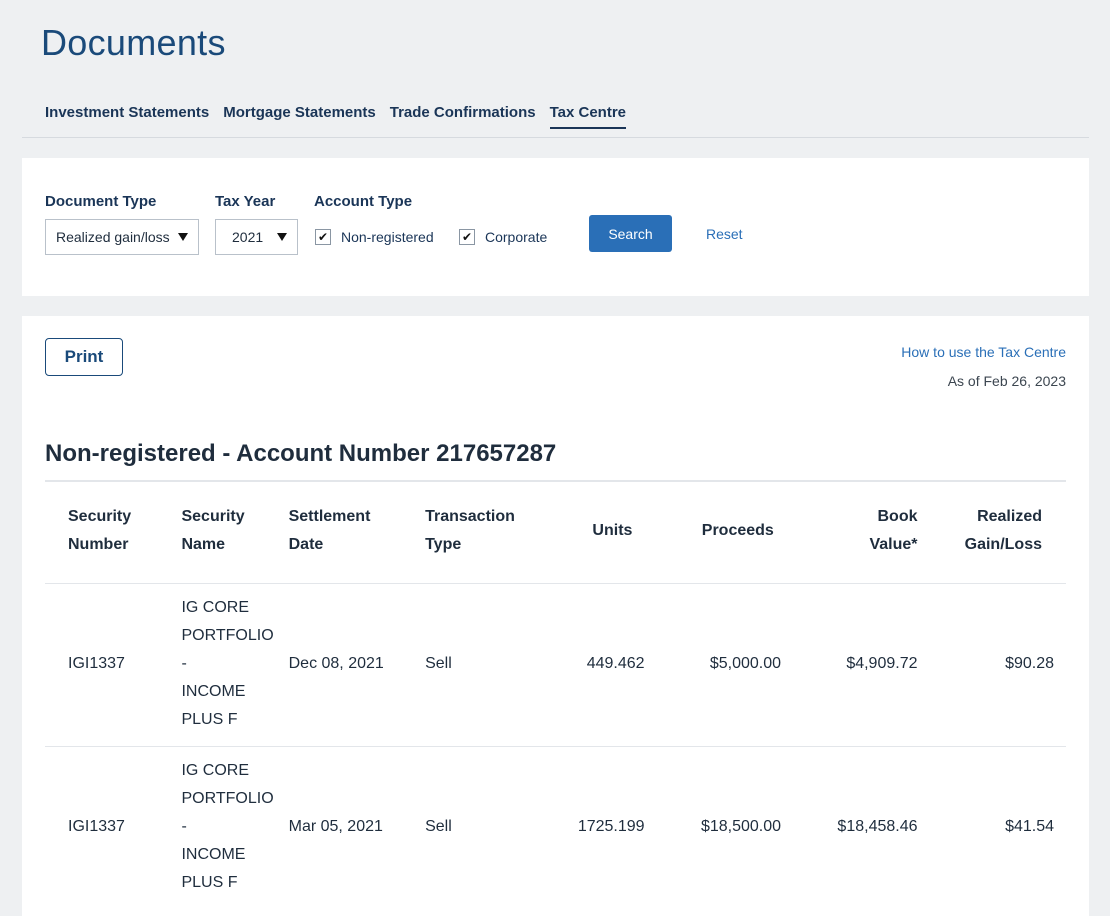  What do you see at coordinates (997, 665) in the screenshot?
I see `realized-gain-loss-cell: $90.28` at bounding box center [997, 665].